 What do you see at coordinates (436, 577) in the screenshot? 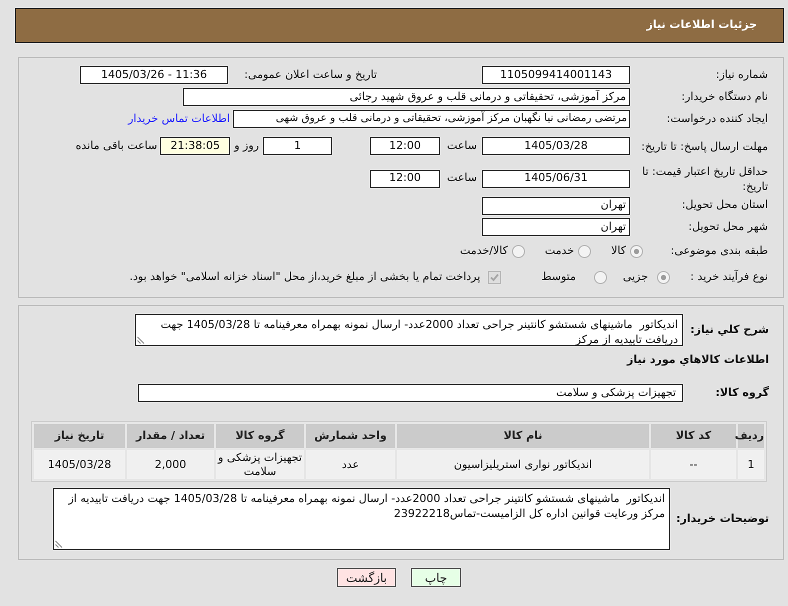
I see `print-button: چاپ` at bounding box center [436, 577].